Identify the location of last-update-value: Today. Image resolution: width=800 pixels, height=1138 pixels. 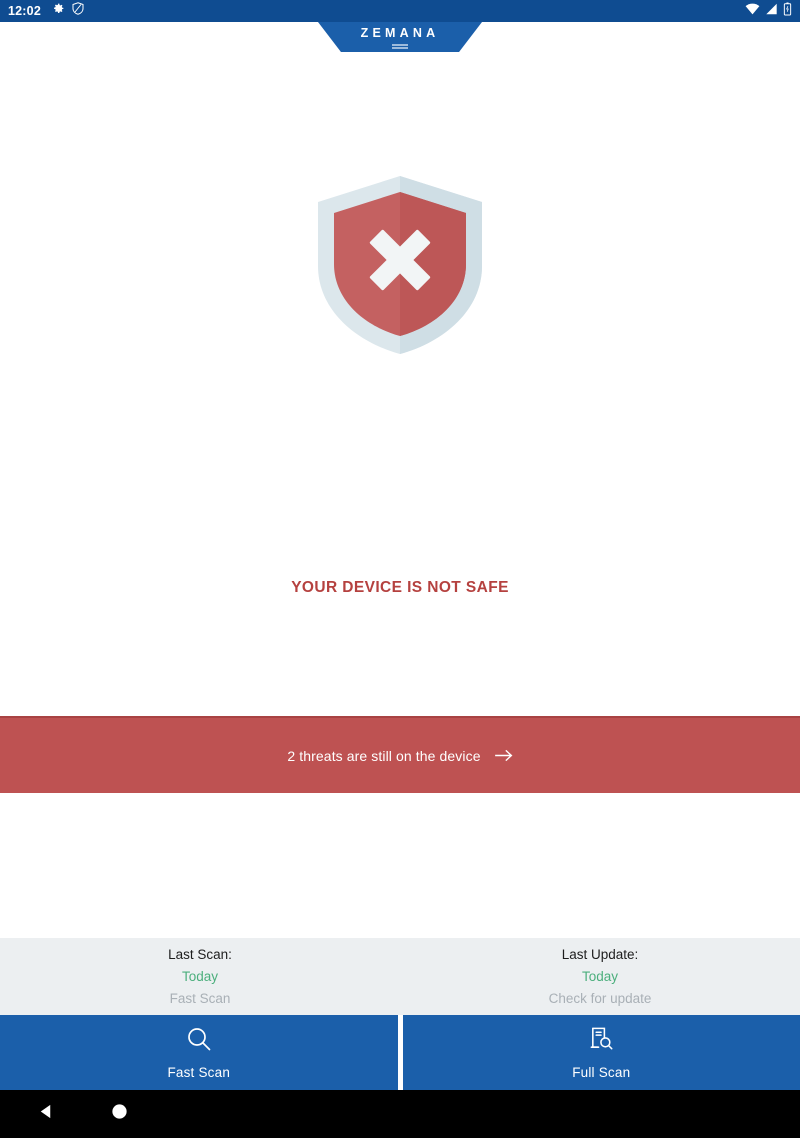
(600, 976).